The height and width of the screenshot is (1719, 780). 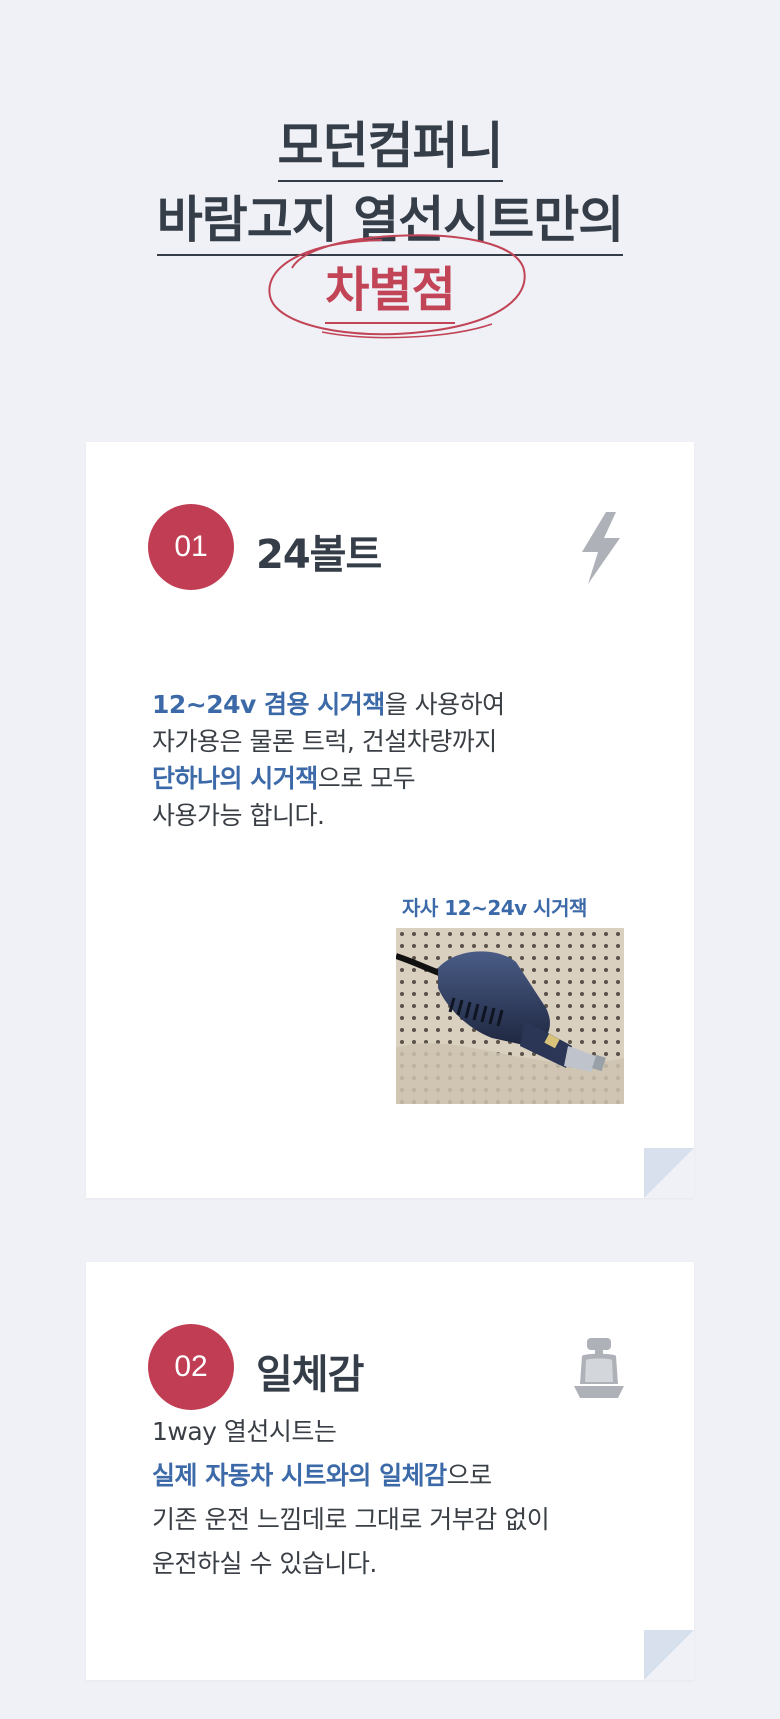 What do you see at coordinates (299, 1475) in the screenshot?
I see `highlight-text: 실제 자동차 시트와의 일체감` at bounding box center [299, 1475].